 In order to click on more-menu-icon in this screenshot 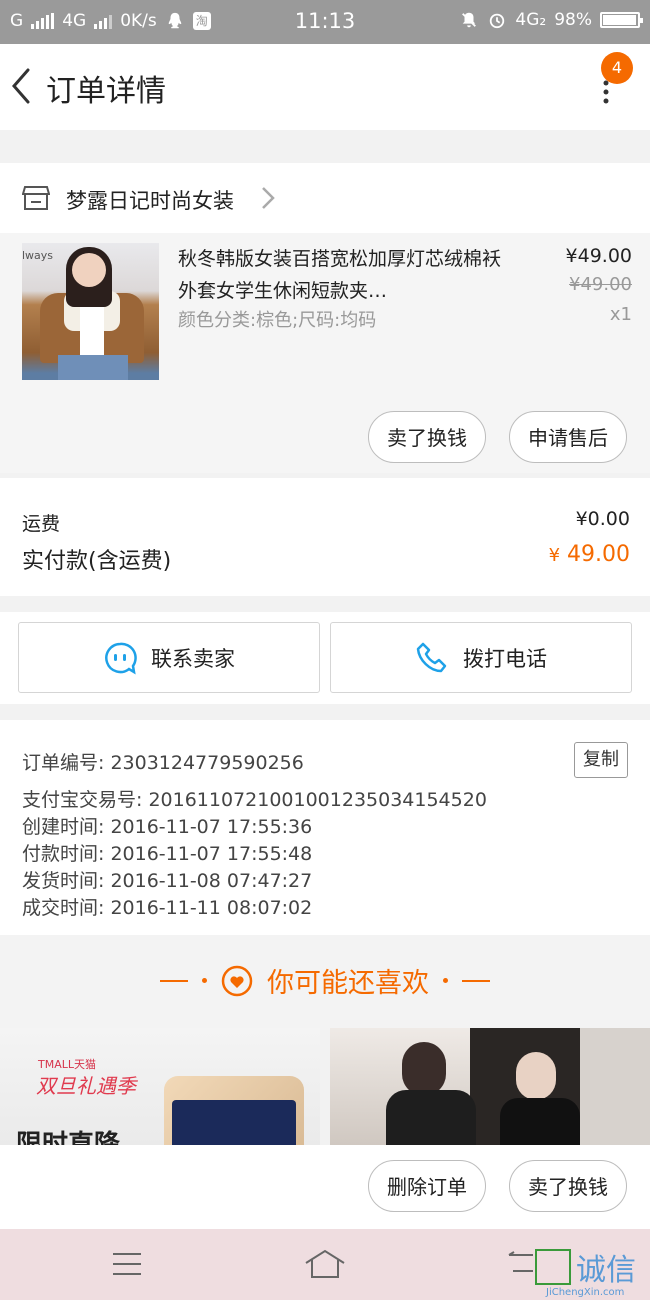, I will do `click(606, 92)`.